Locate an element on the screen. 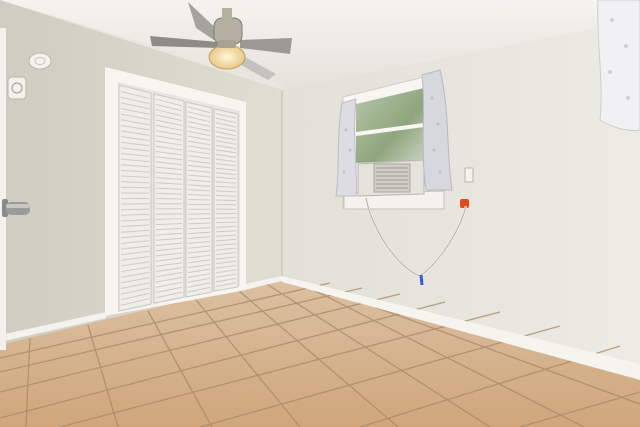 Image resolution: width=640 pixels, height=427 pixels. closet-door-icon is located at coordinates (175, 191).